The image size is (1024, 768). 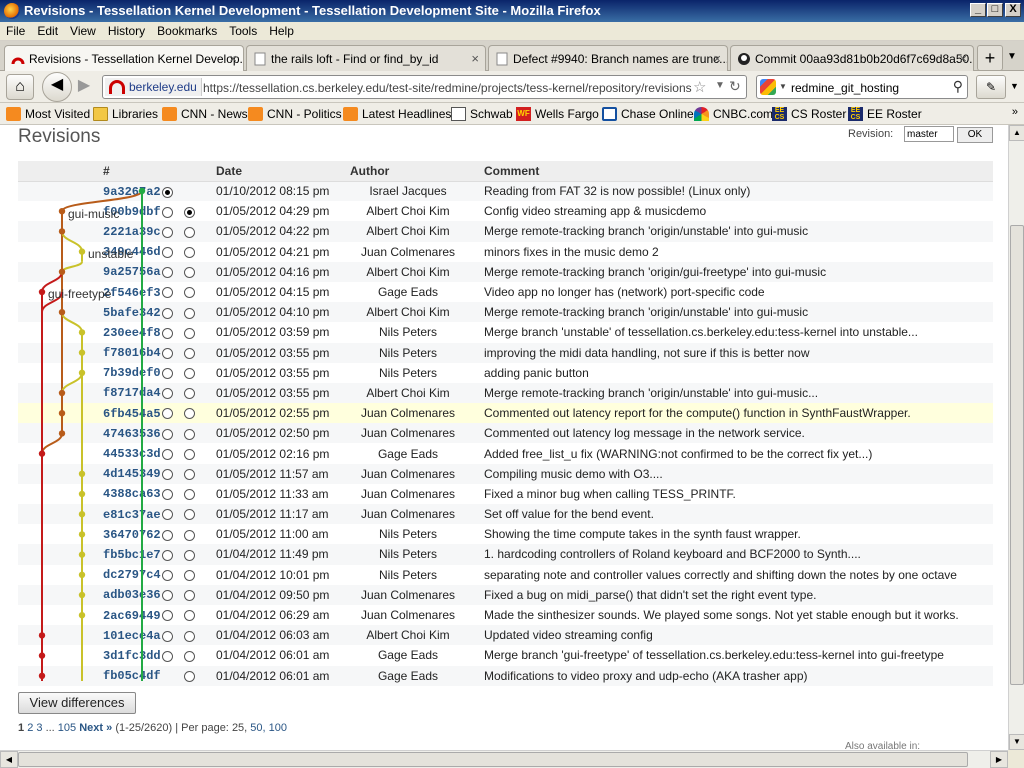 What do you see at coordinates (57, 87) in the screenshot?
I see `back-button: ◀` at bounding box center [57, 87].